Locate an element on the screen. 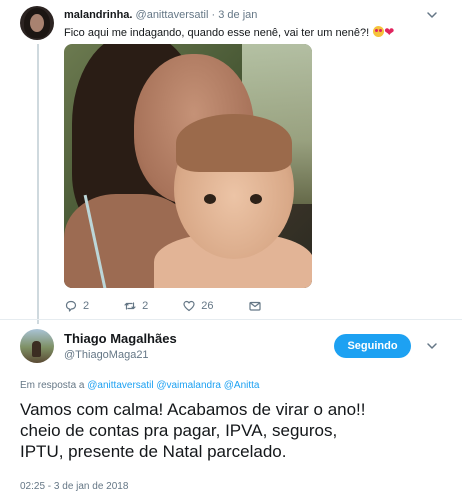  envelope-icon is located at coordinates (254, 306).